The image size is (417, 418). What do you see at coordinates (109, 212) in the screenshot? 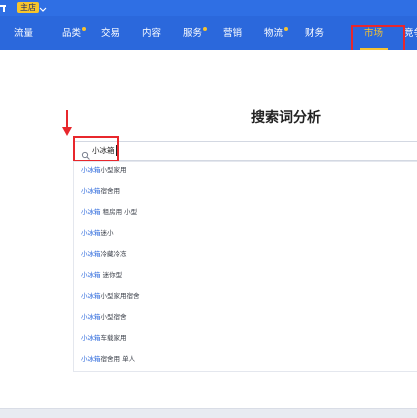
I see `suggestion-item: 小冰箱 租房用 小型` at bounding box center [109, 212].